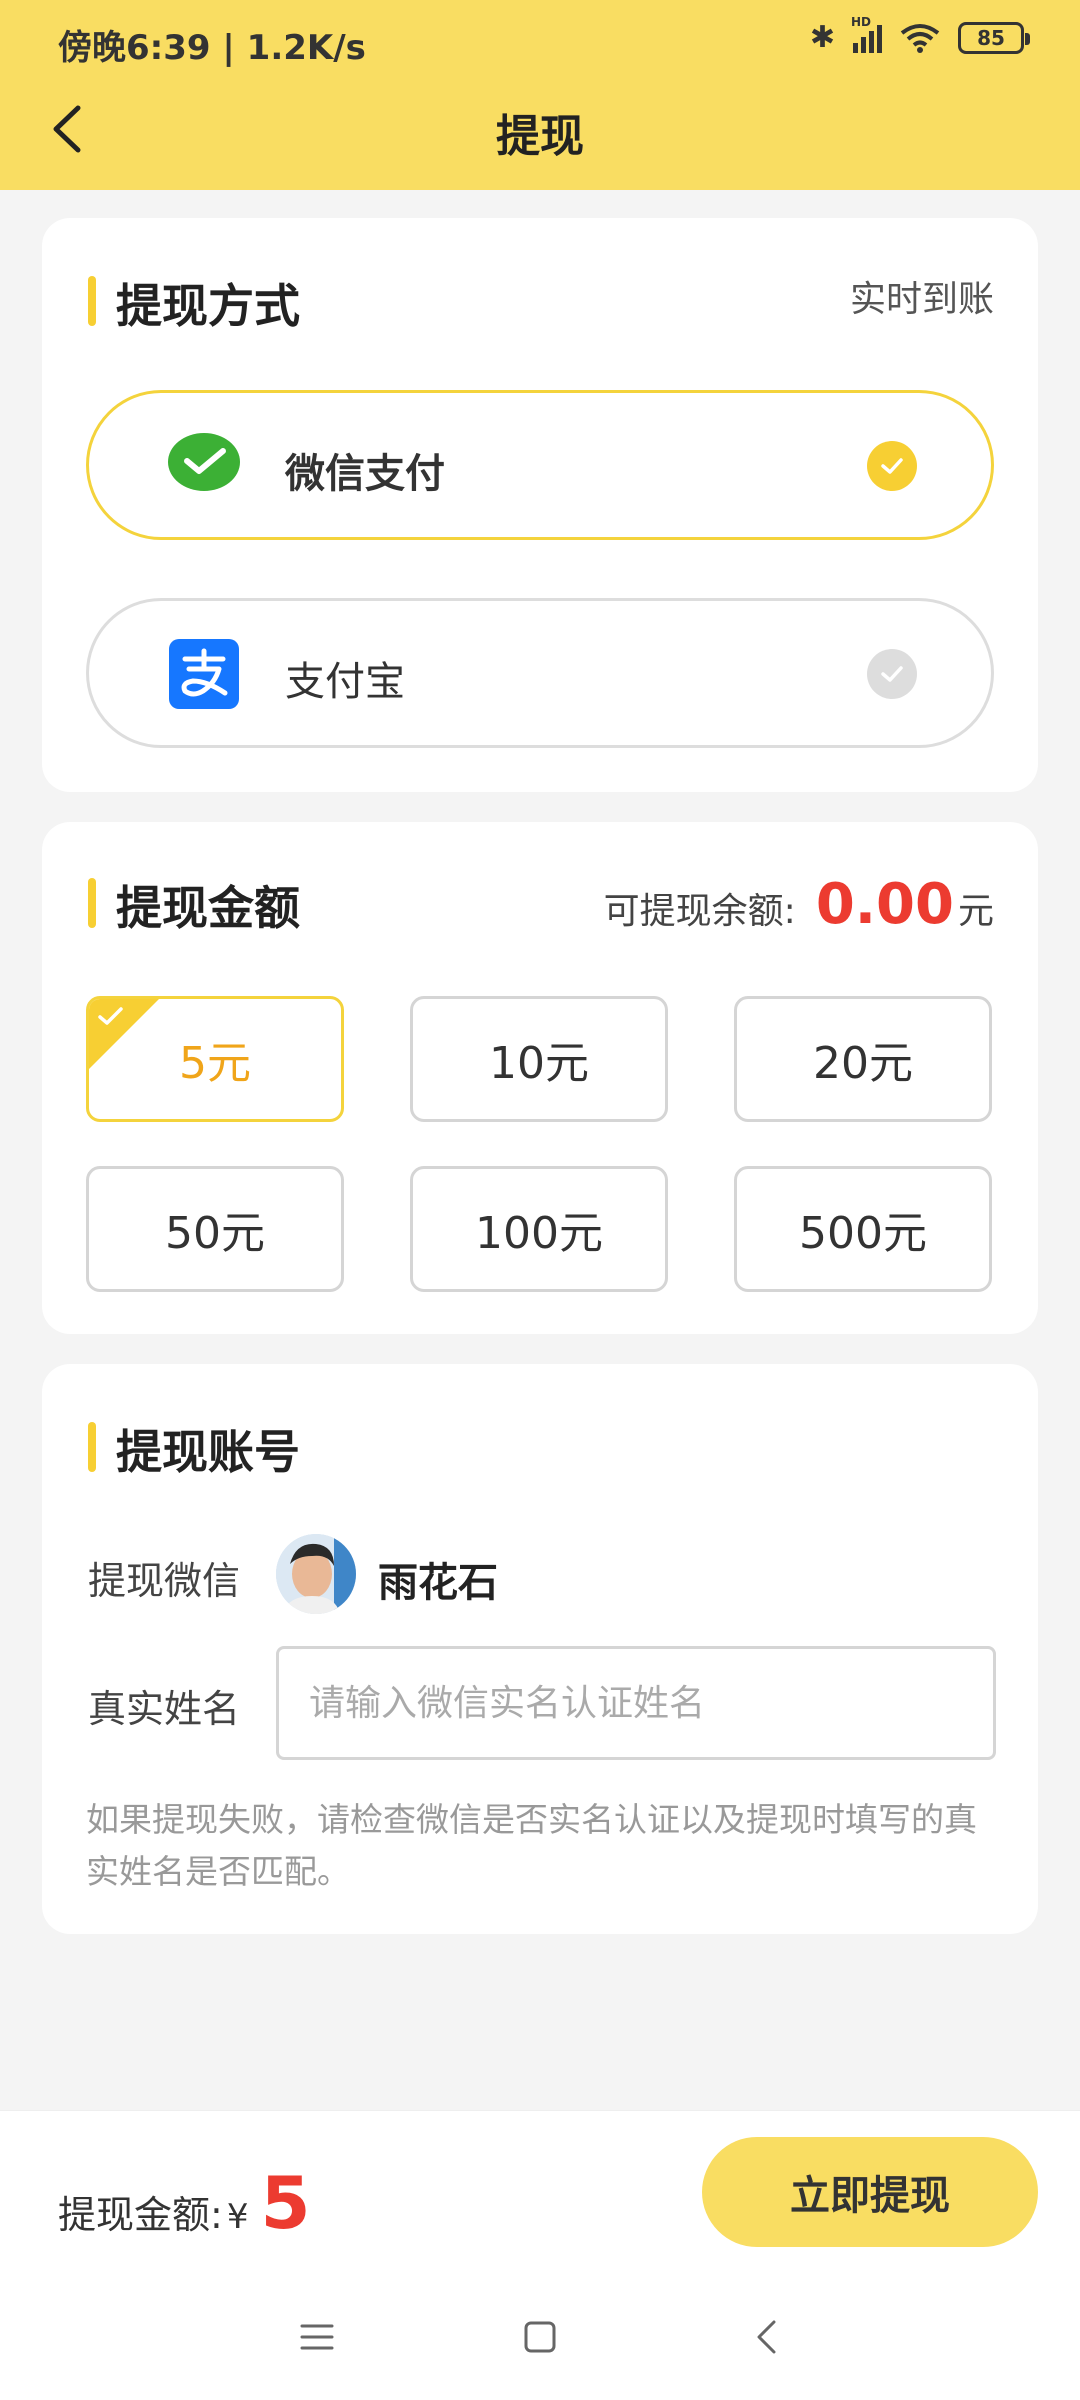 This screenshot has height=2400, width=1080. I want to click on bluetooth-icon: ✱, so click(822, 37).